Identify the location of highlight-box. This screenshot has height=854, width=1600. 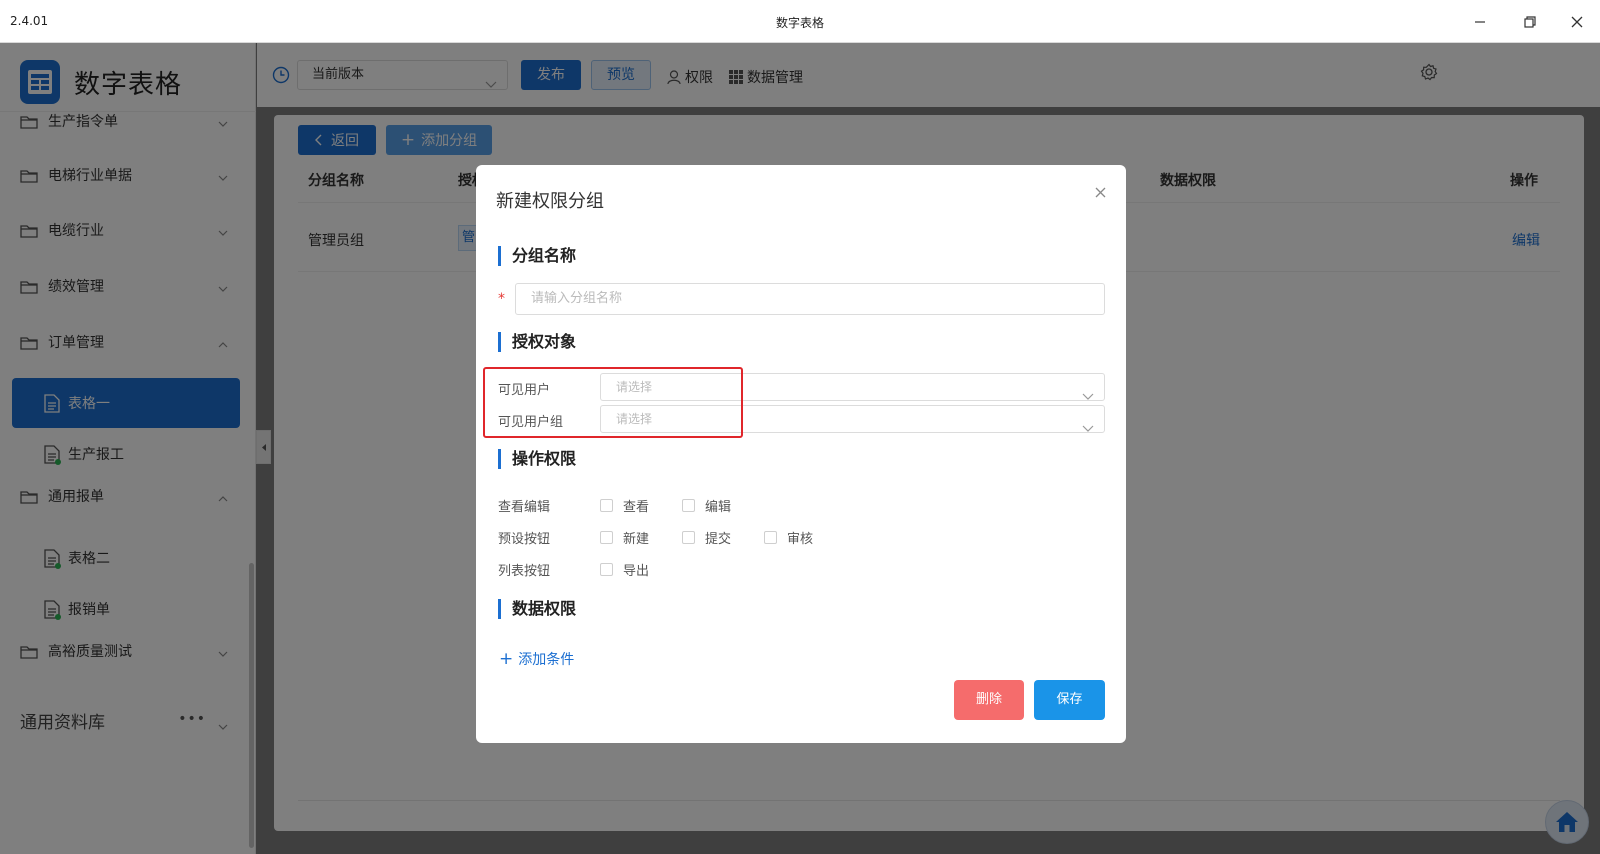
(613, 402).